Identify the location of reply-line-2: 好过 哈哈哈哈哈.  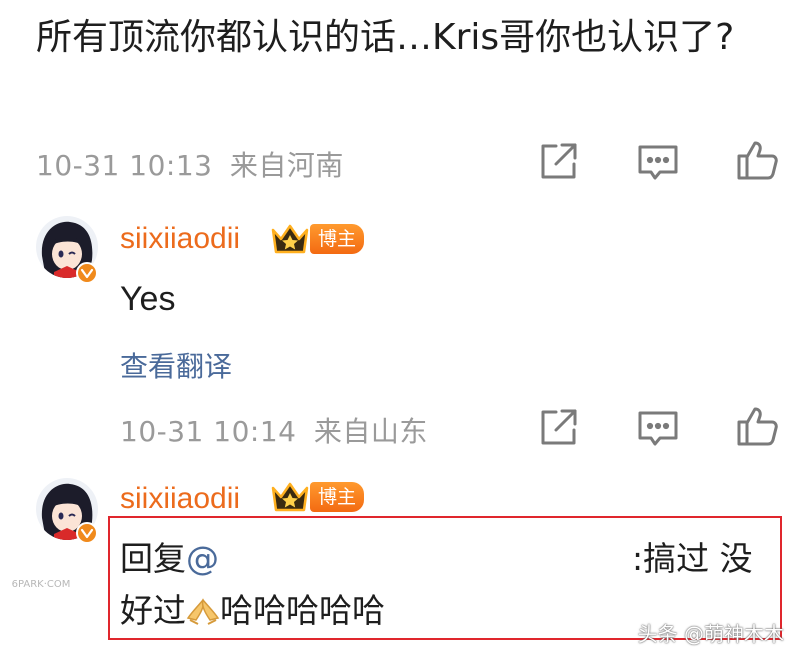
(252, 608).